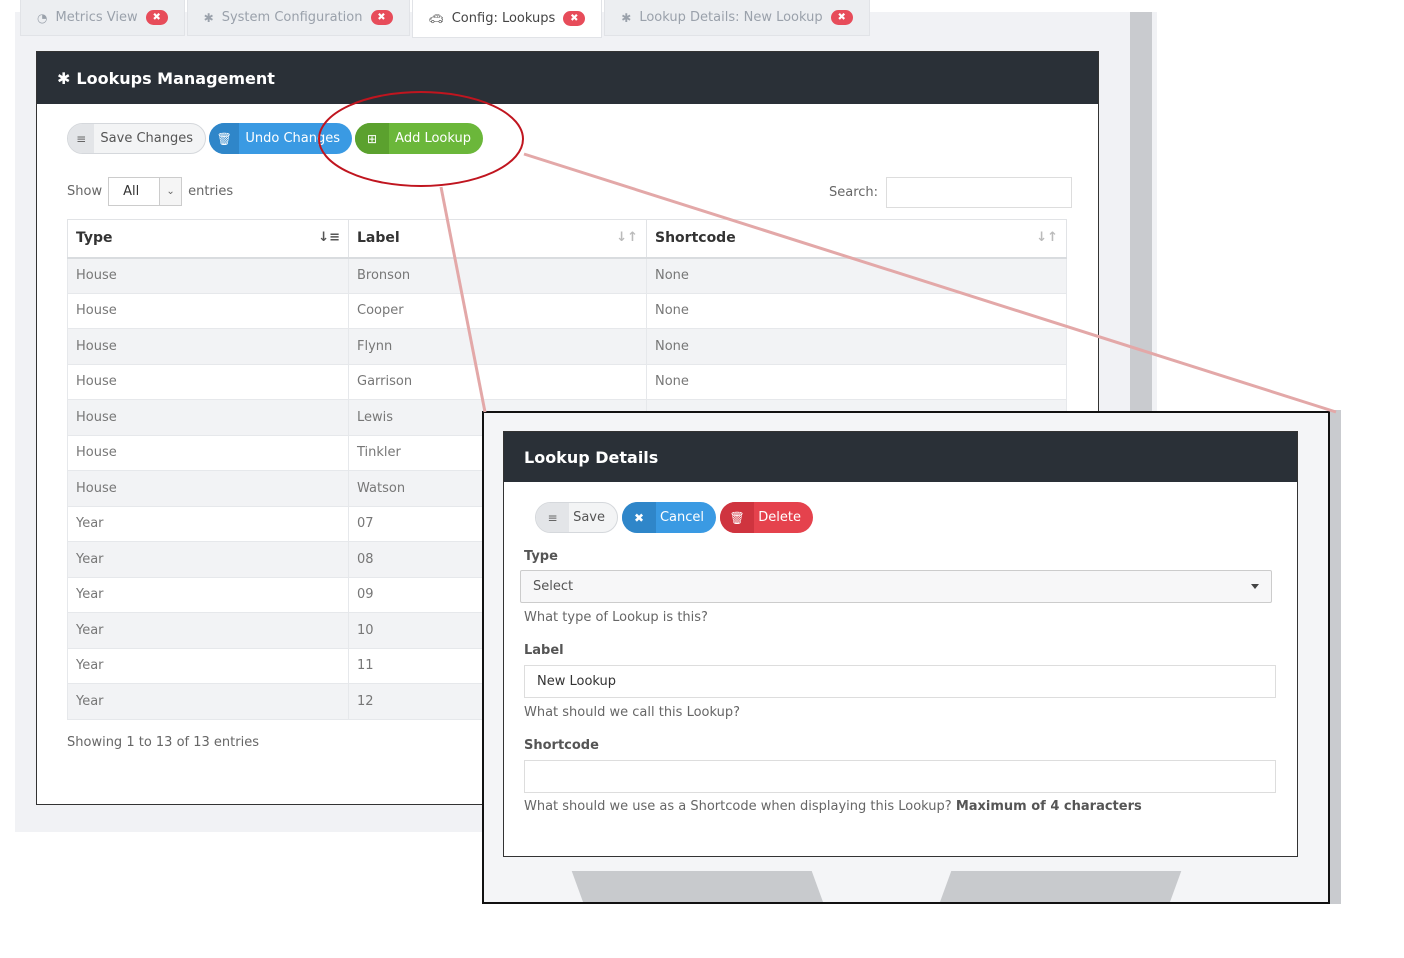 The height and width of the screenshot is (958, 1404). I want to click on highlight-ellipse, so click(421, 139).